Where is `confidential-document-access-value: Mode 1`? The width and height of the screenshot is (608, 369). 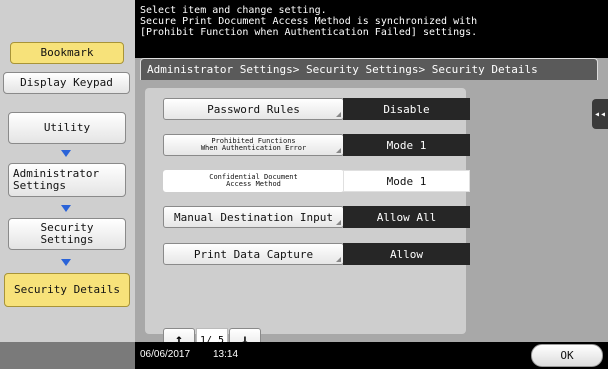
confidential-document-access-value: Mode 1 is located at coordinates (406, 181).